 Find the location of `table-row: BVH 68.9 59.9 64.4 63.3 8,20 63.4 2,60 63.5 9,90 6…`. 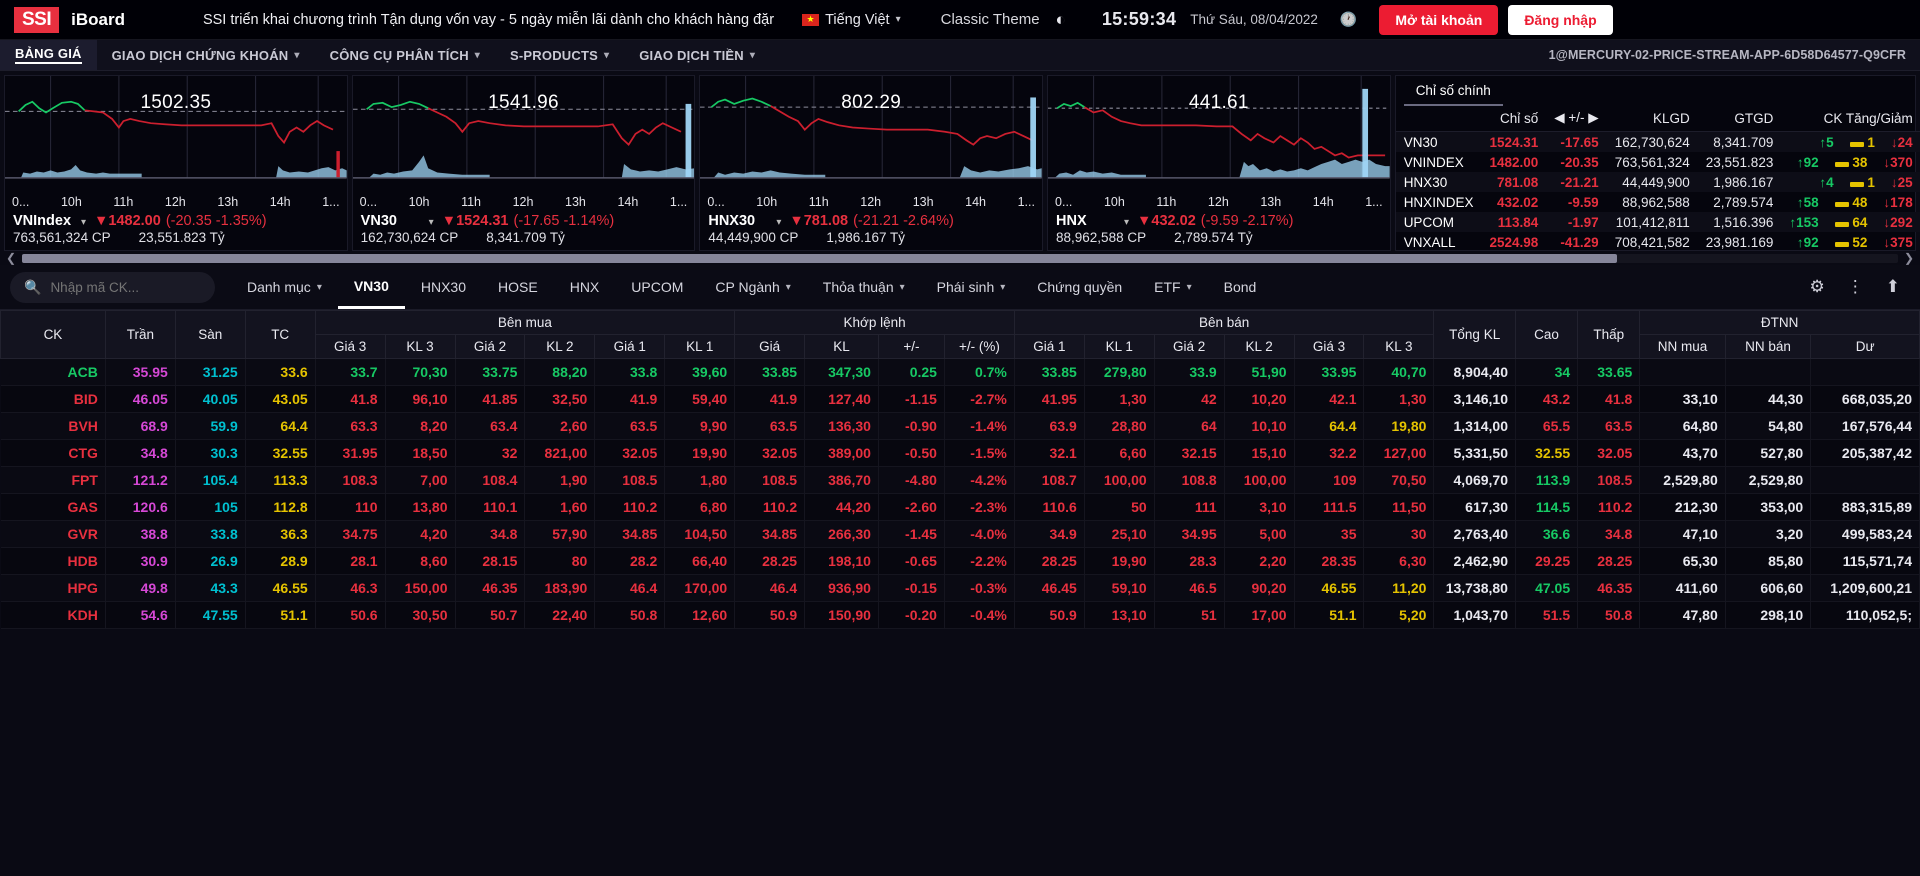

table-row: BVH 68.9 59.9 64.4 63.3 8,20 63.4 2,60 63.5 9,90 6… is located at coordinates (960, 426).